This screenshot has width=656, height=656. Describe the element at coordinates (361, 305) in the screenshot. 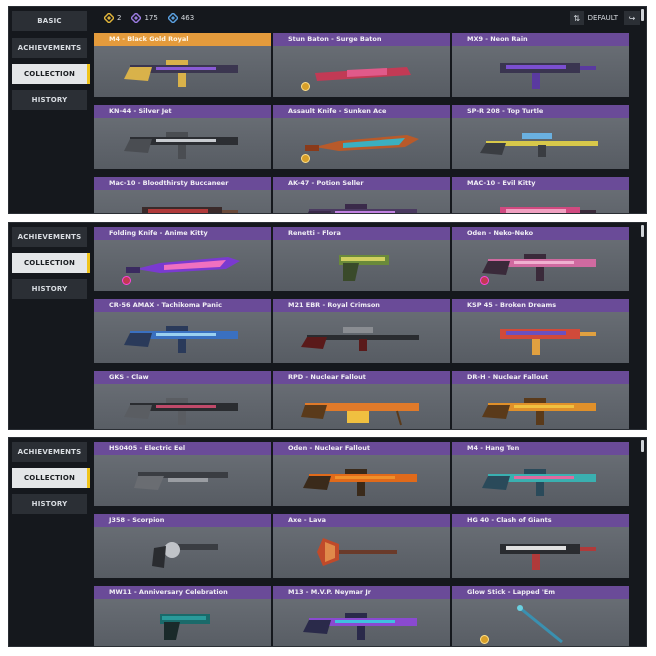

I see `weapon-card-title: M21 EBR - Royal Crimson` at that location.